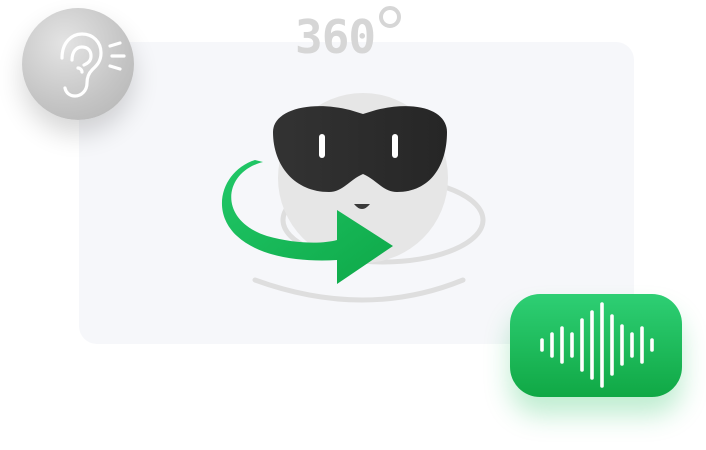 The width and height of the screenshot is (706, 450). Describe the element at coordinates (93, 65) in the screenshot. I see `ear-icon` at that location.